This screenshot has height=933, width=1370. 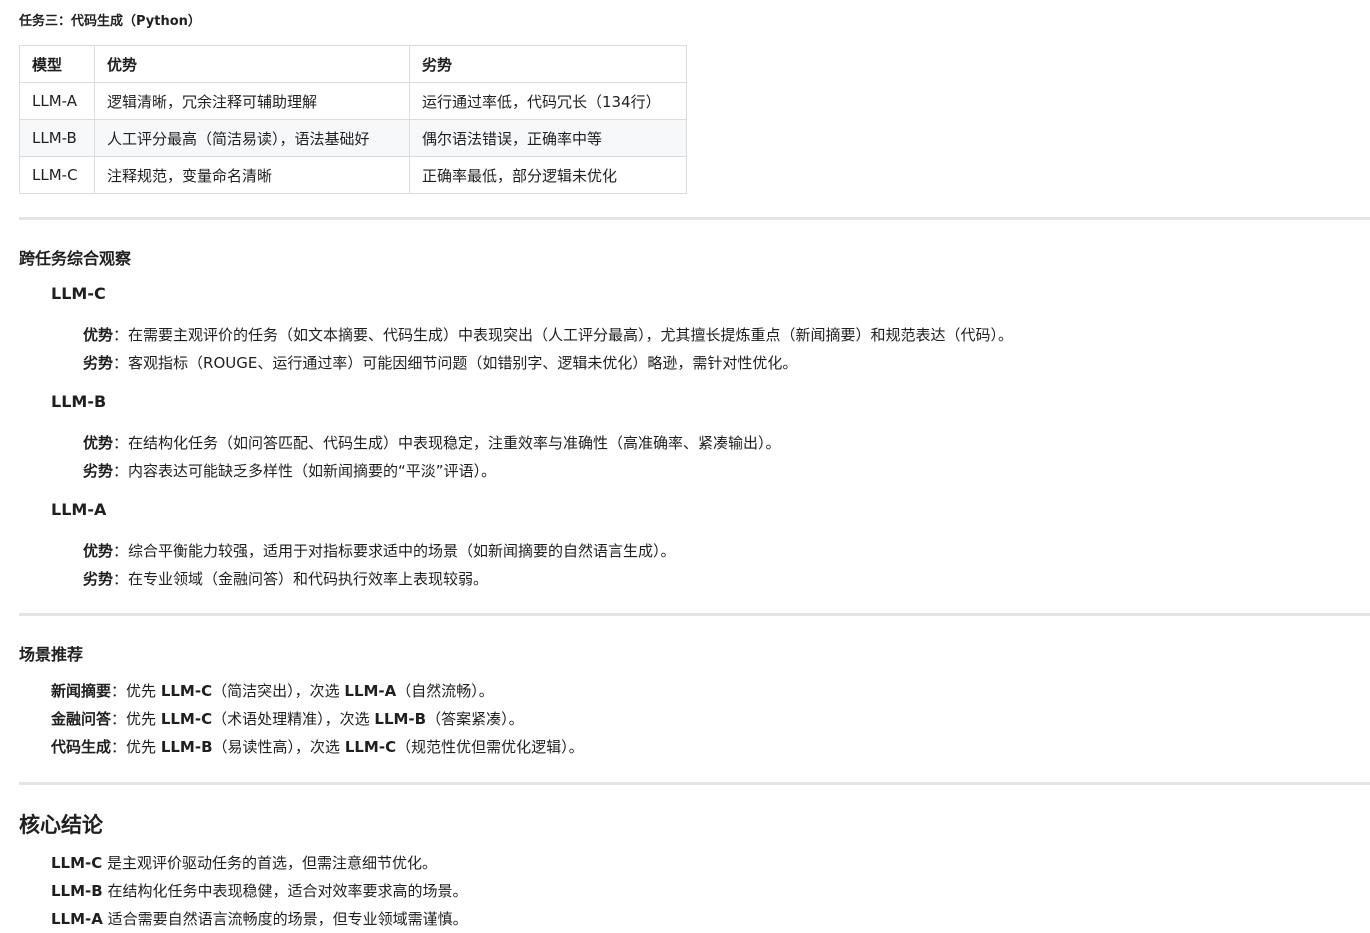 What do you see at coordinates (61, 825) in the screenshot?
I see `conclusion-heading: 核心结论` at bounding box center [61, 825].